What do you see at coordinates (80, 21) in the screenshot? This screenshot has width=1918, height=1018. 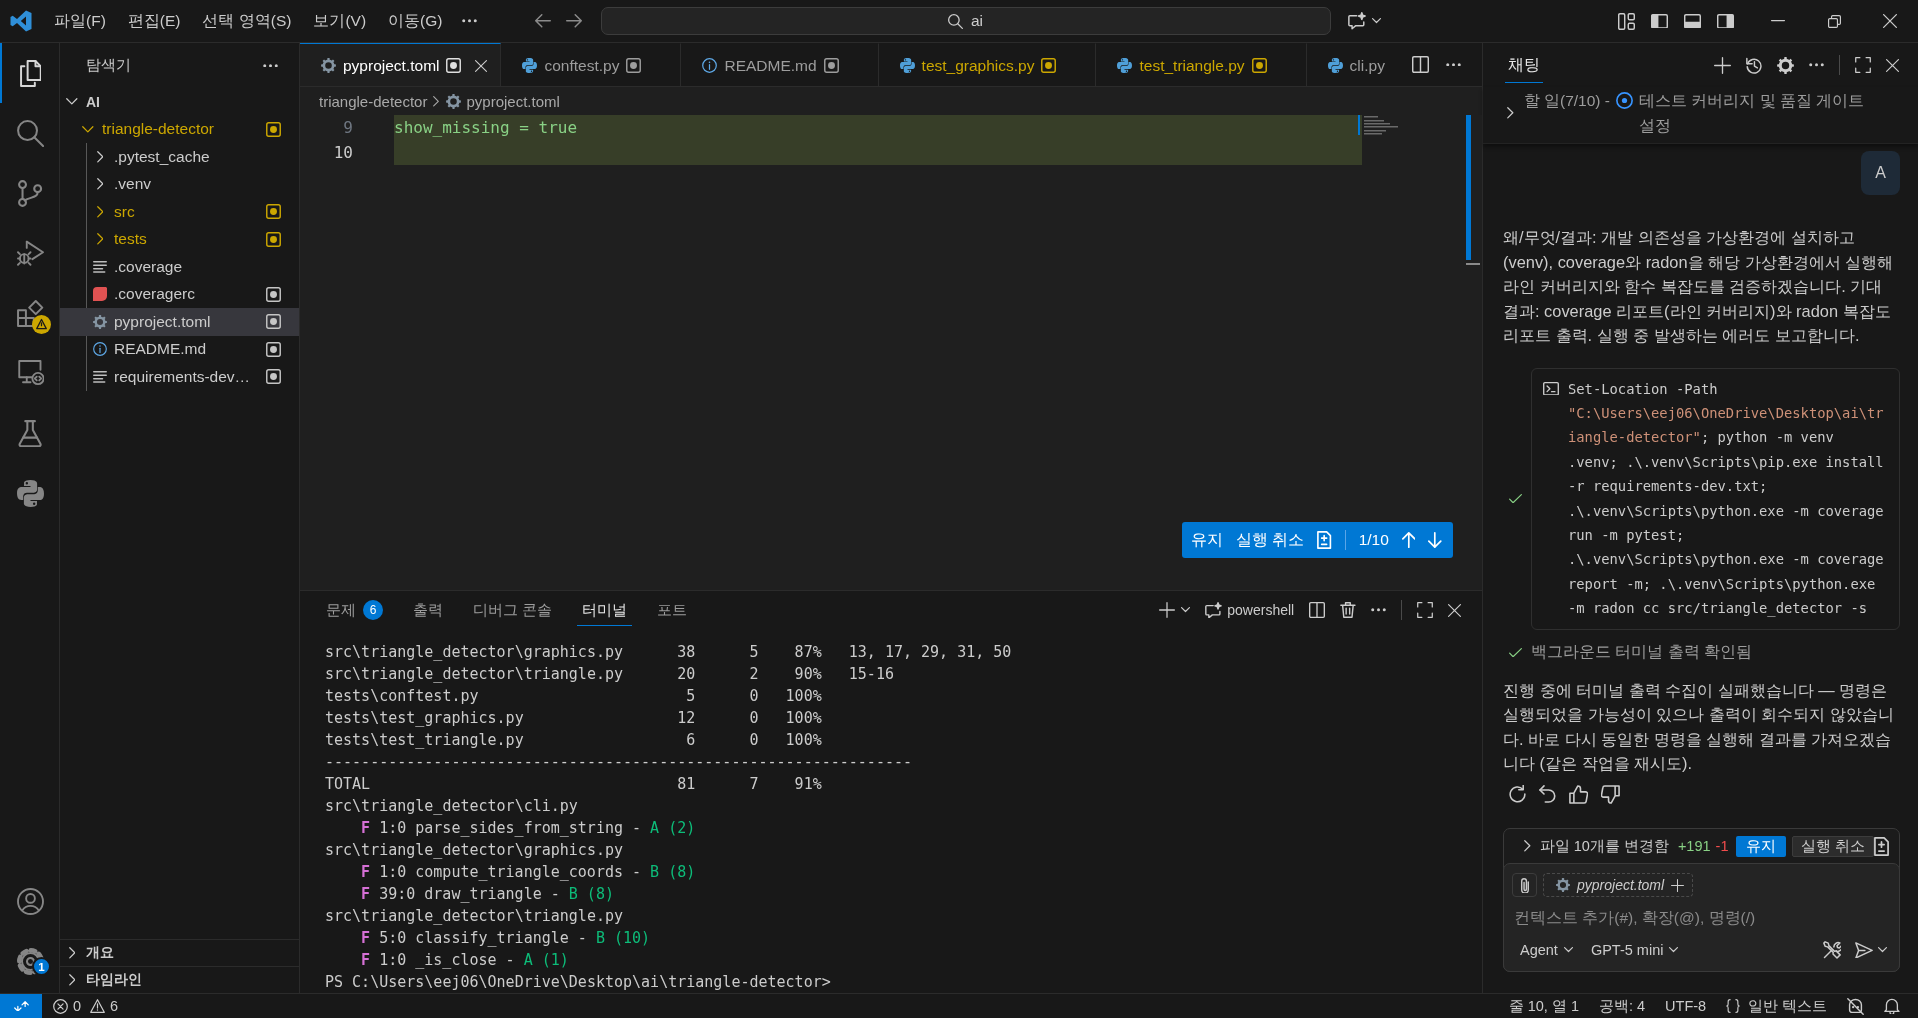 I see `menu-item: 파일(F)` at bounding box center [80, 21].